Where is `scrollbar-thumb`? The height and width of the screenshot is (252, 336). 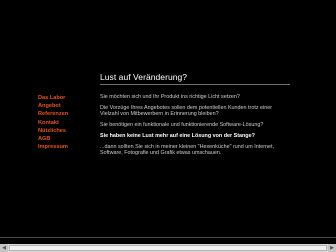
scrollbar-thumb is located at coordinates (168, 248).